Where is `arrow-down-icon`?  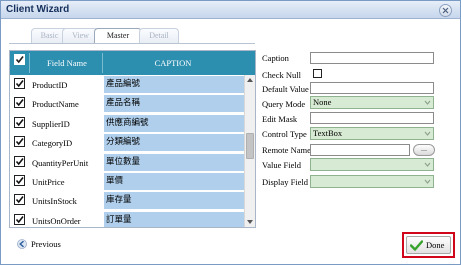
arrow-down-icon is located at coordinates (250, 222).